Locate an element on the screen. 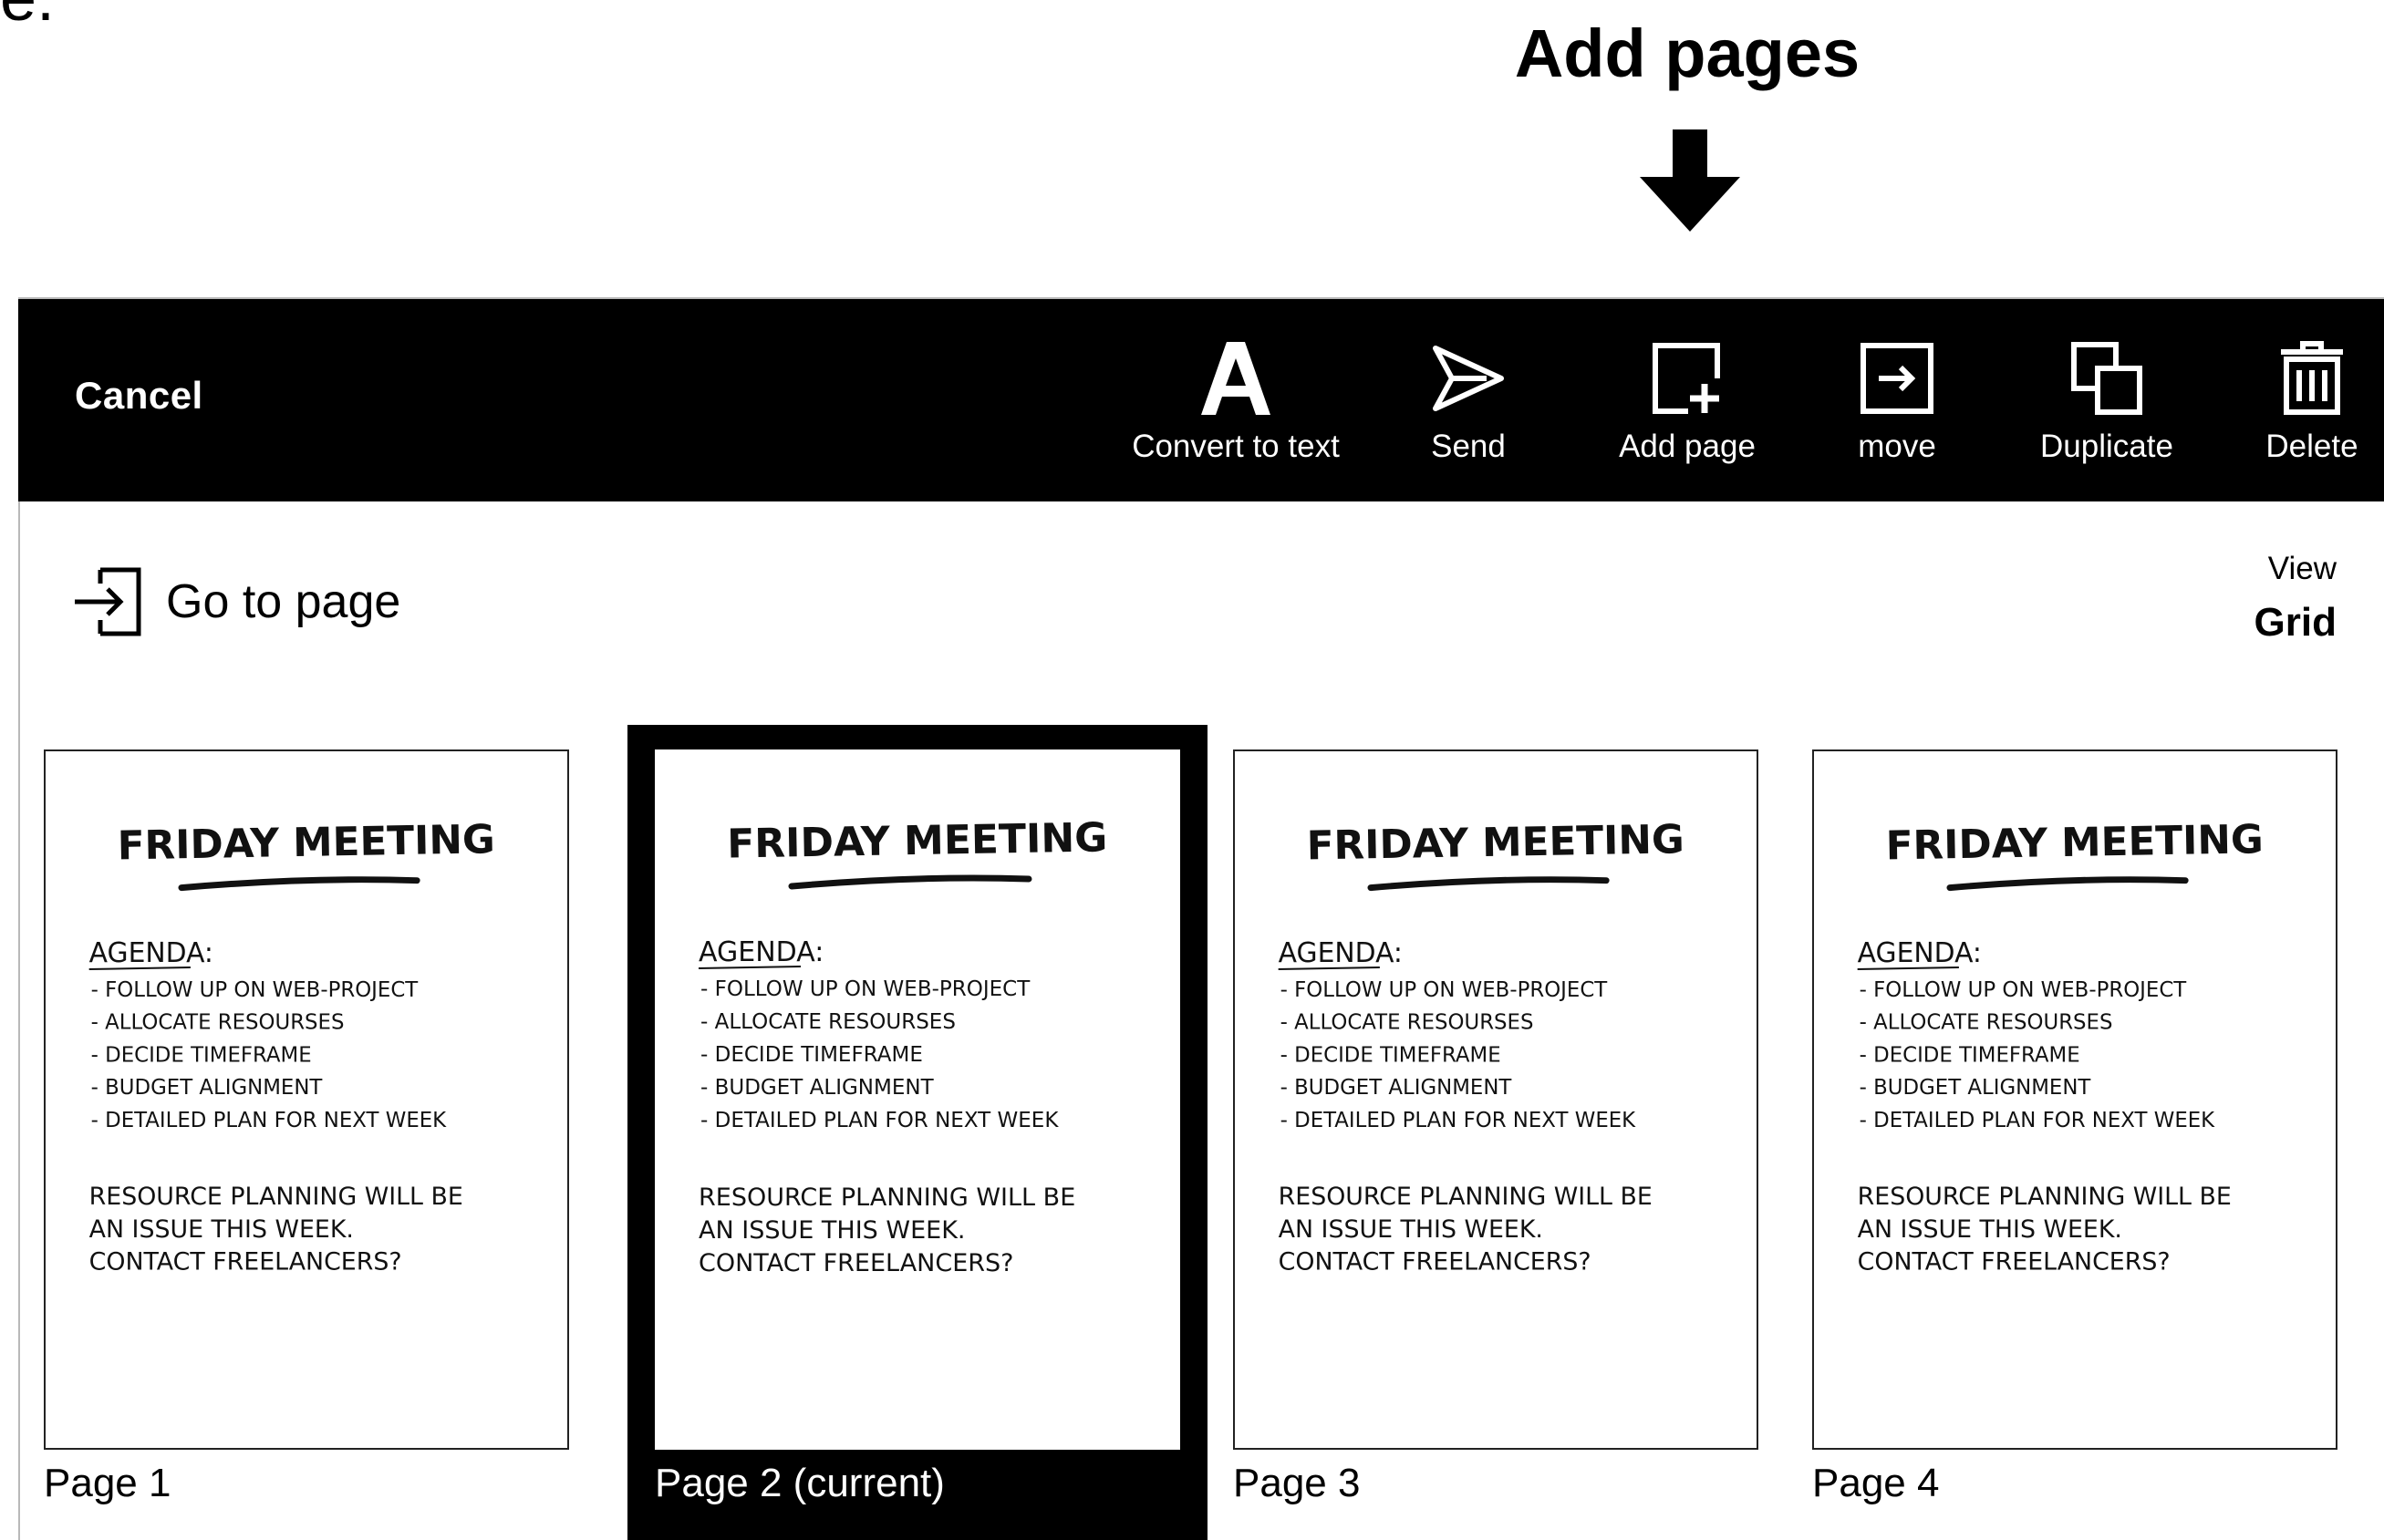 The width and height of the screenshot is (2384, 1540). duplicate-icon is located at coordinates (2106, 378).